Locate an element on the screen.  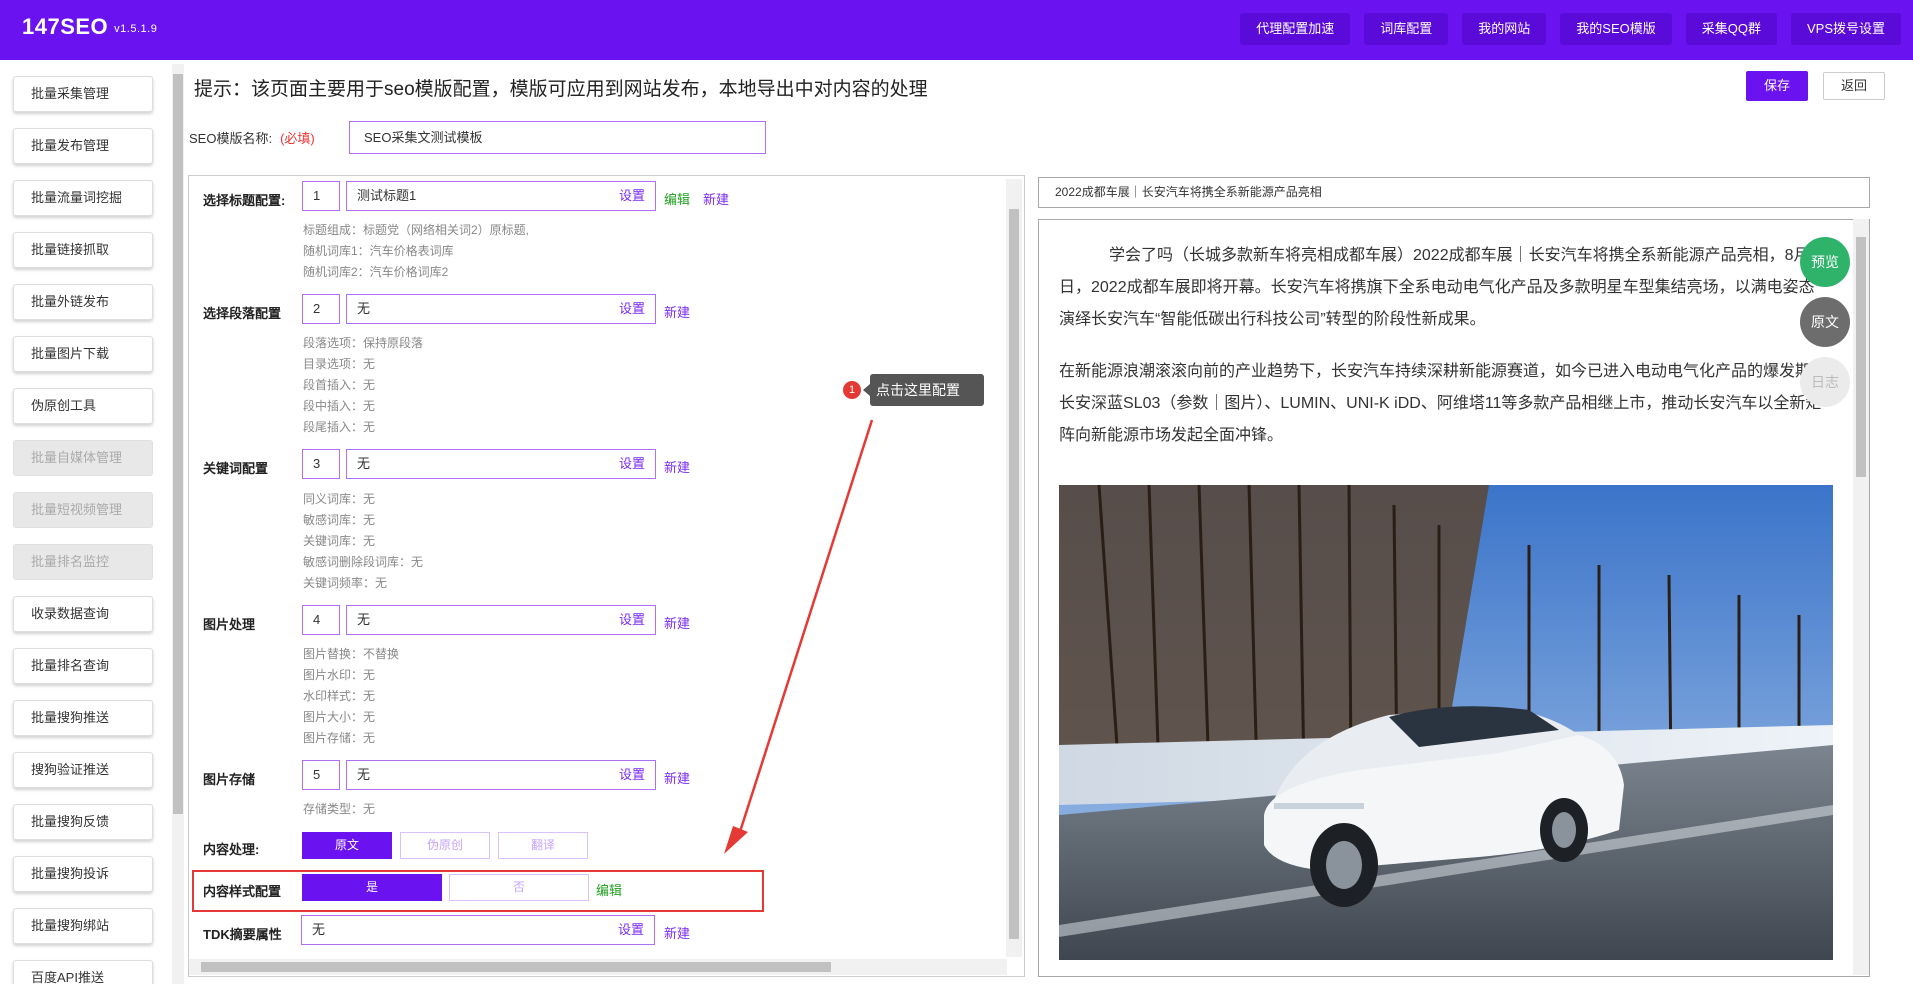
paragraph-config-row: 选择段落配置 2 无 设置 新建 is located at coordinates (599, 309).